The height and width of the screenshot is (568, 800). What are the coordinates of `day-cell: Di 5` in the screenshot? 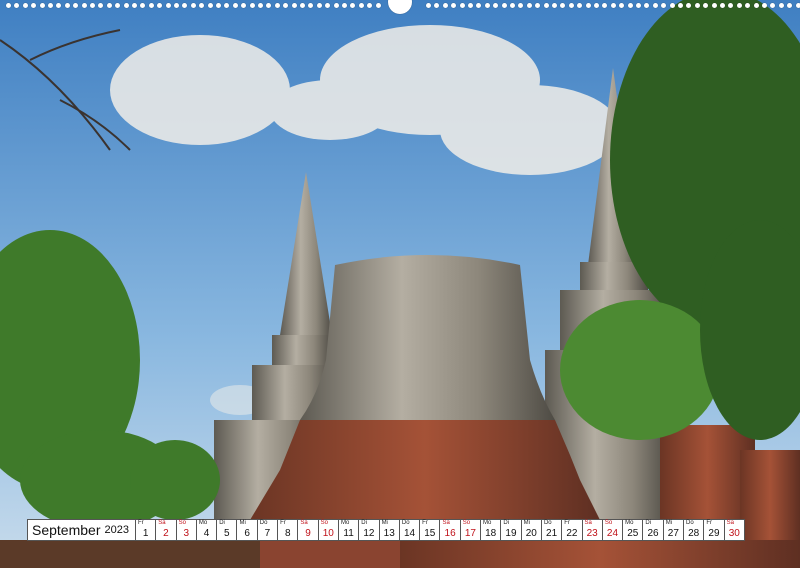 It's located at (227, 530).